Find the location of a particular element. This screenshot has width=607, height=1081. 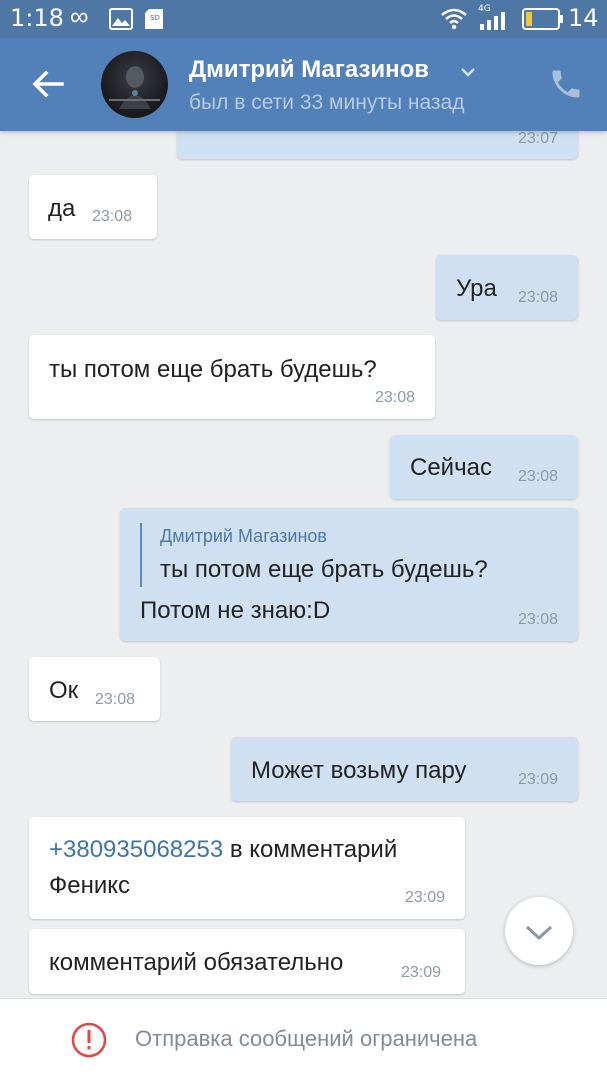

message-bubble-incoming: ты потом еще брать будешь? 23:08 is located at coordinates (232, 377).